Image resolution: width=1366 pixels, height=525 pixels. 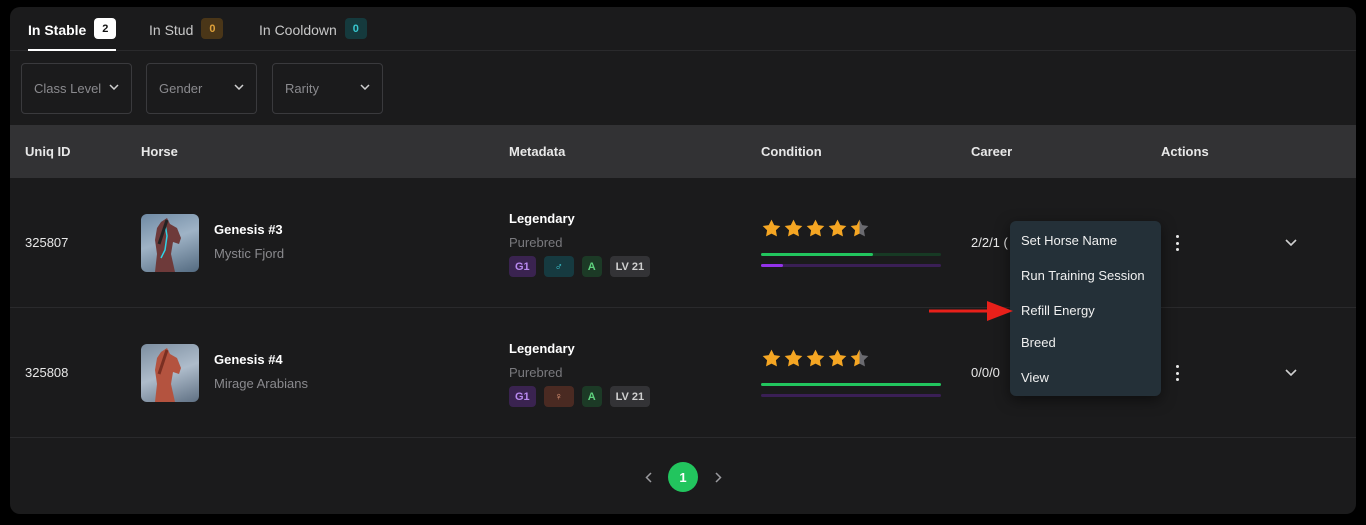 What do you see at coordinates (992, 151) in the screenshot?
I see `column-header-career: Career` at bounding box center [992, 151].